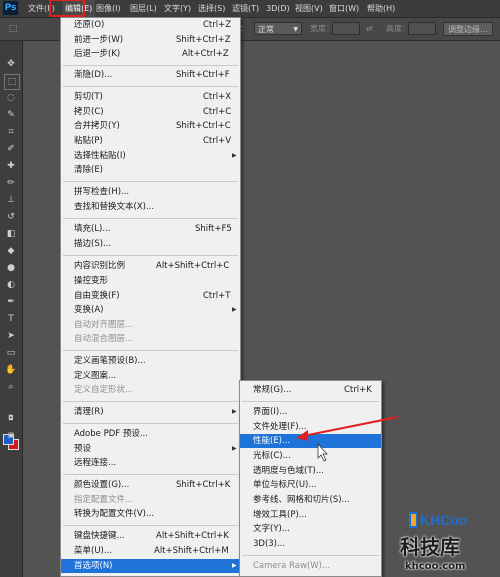 The image size is (500, 577). What do you see at coordinates (322, 452) in the screenshot?
I see `mouse-cursor-icon` at bounding box center [322, 452].